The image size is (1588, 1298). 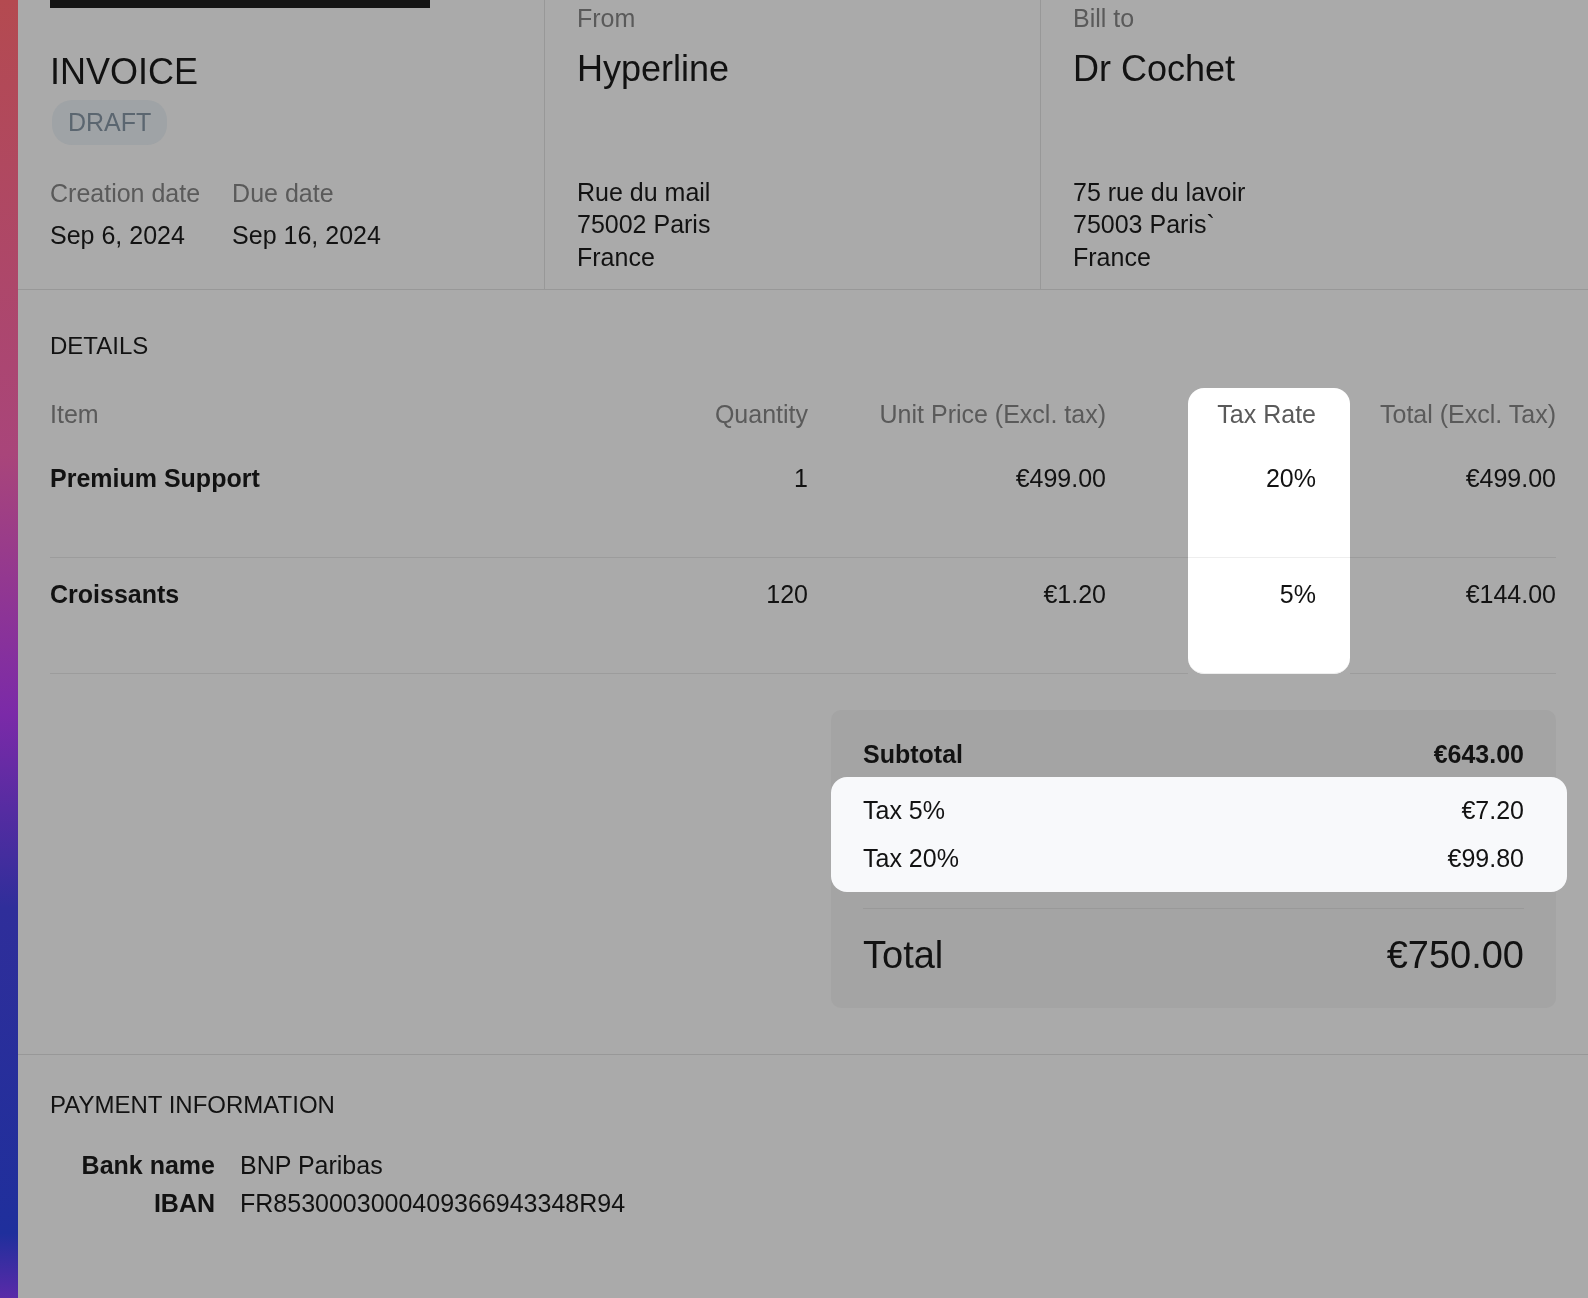 What do you see at coordinates (1144, 224) in the screenshot?
I see `address-line: 75003 Paris`` at bounding box center [1144, 224].